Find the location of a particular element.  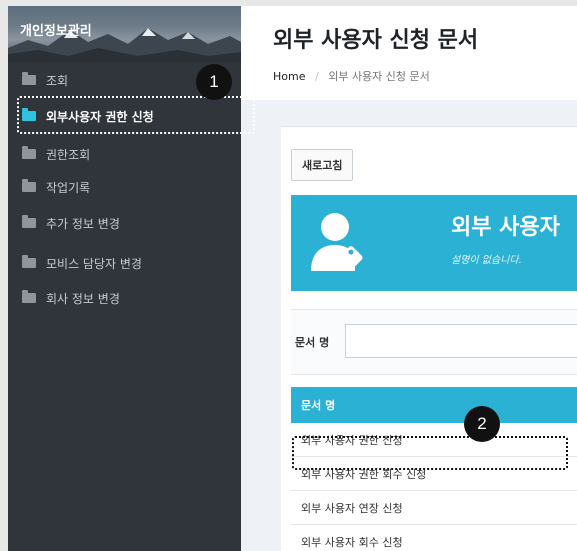

table-row: 외부 사용자 연장 신청 is located at coordinates (434, 508).